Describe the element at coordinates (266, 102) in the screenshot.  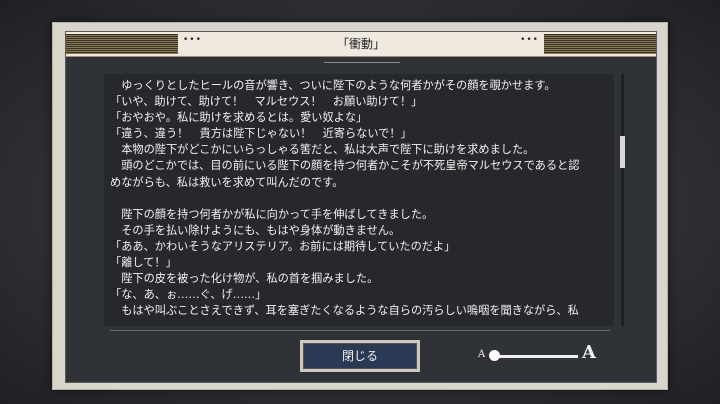
I see `log-line: 「いや、助けて、助けて！ マルセウス！ お願い助けて！」` at that location.